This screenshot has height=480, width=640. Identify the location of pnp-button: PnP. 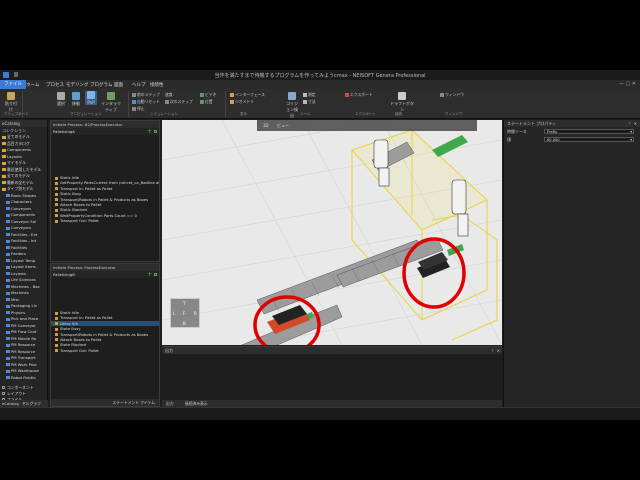
(91, 98).